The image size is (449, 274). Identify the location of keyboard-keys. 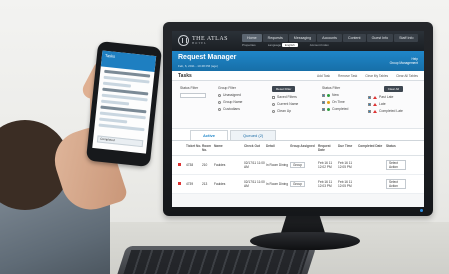
(215, 262).